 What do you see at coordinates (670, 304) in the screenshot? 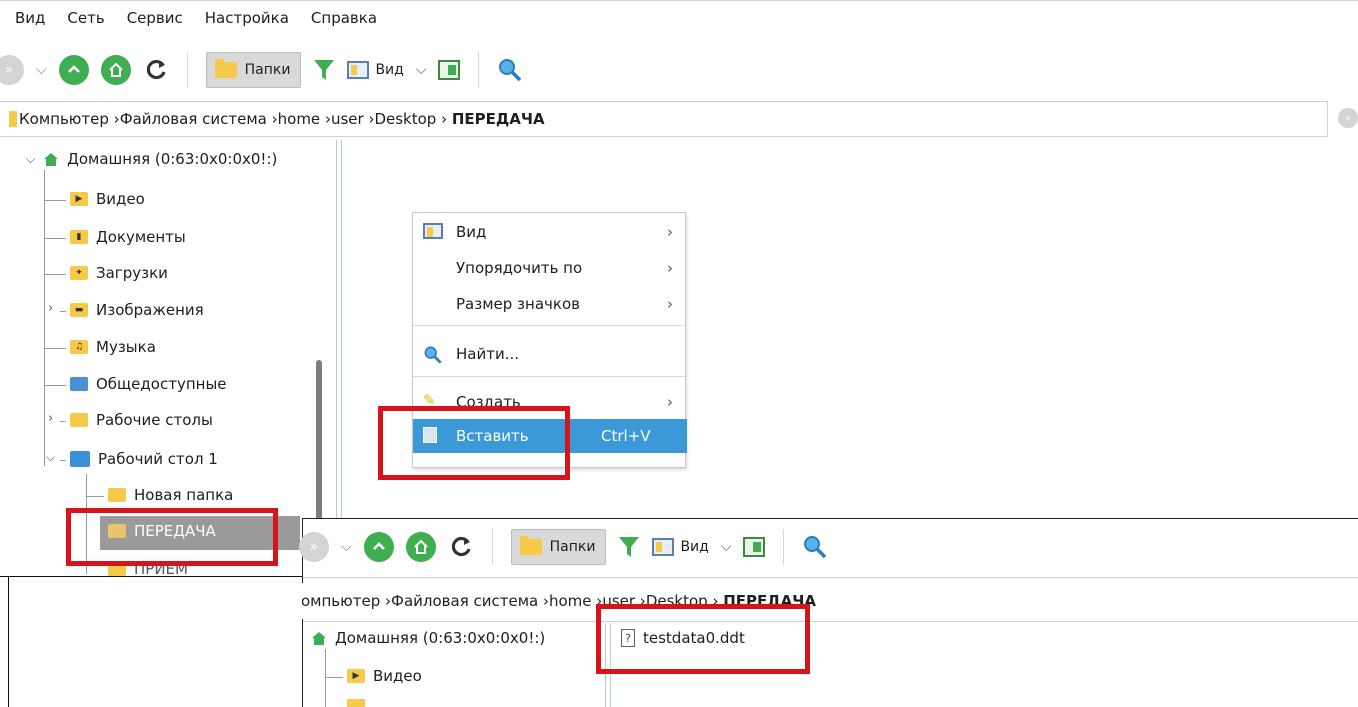
I see `submenu-arrow-icon: ›` at bounding box center [670, 304].